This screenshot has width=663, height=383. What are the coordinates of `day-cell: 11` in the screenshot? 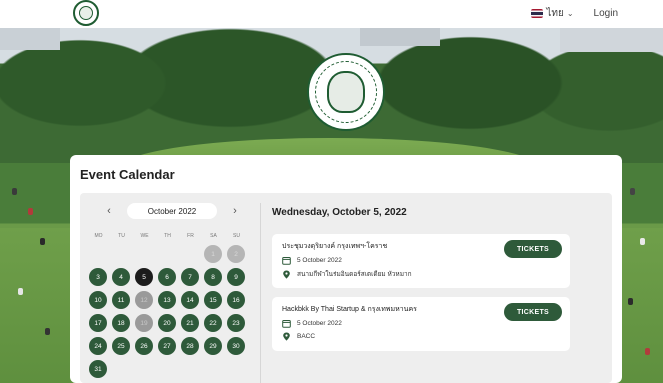 It's located at (121, 300).